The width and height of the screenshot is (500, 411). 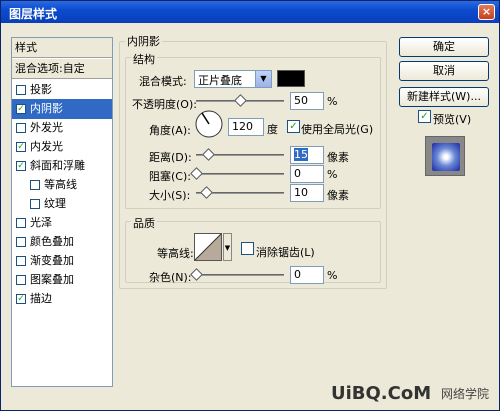 What do you see at coordinates (175, 253) in the screenshot?
I see `contour-label: 等高线:` at bounding box center [175, 253].